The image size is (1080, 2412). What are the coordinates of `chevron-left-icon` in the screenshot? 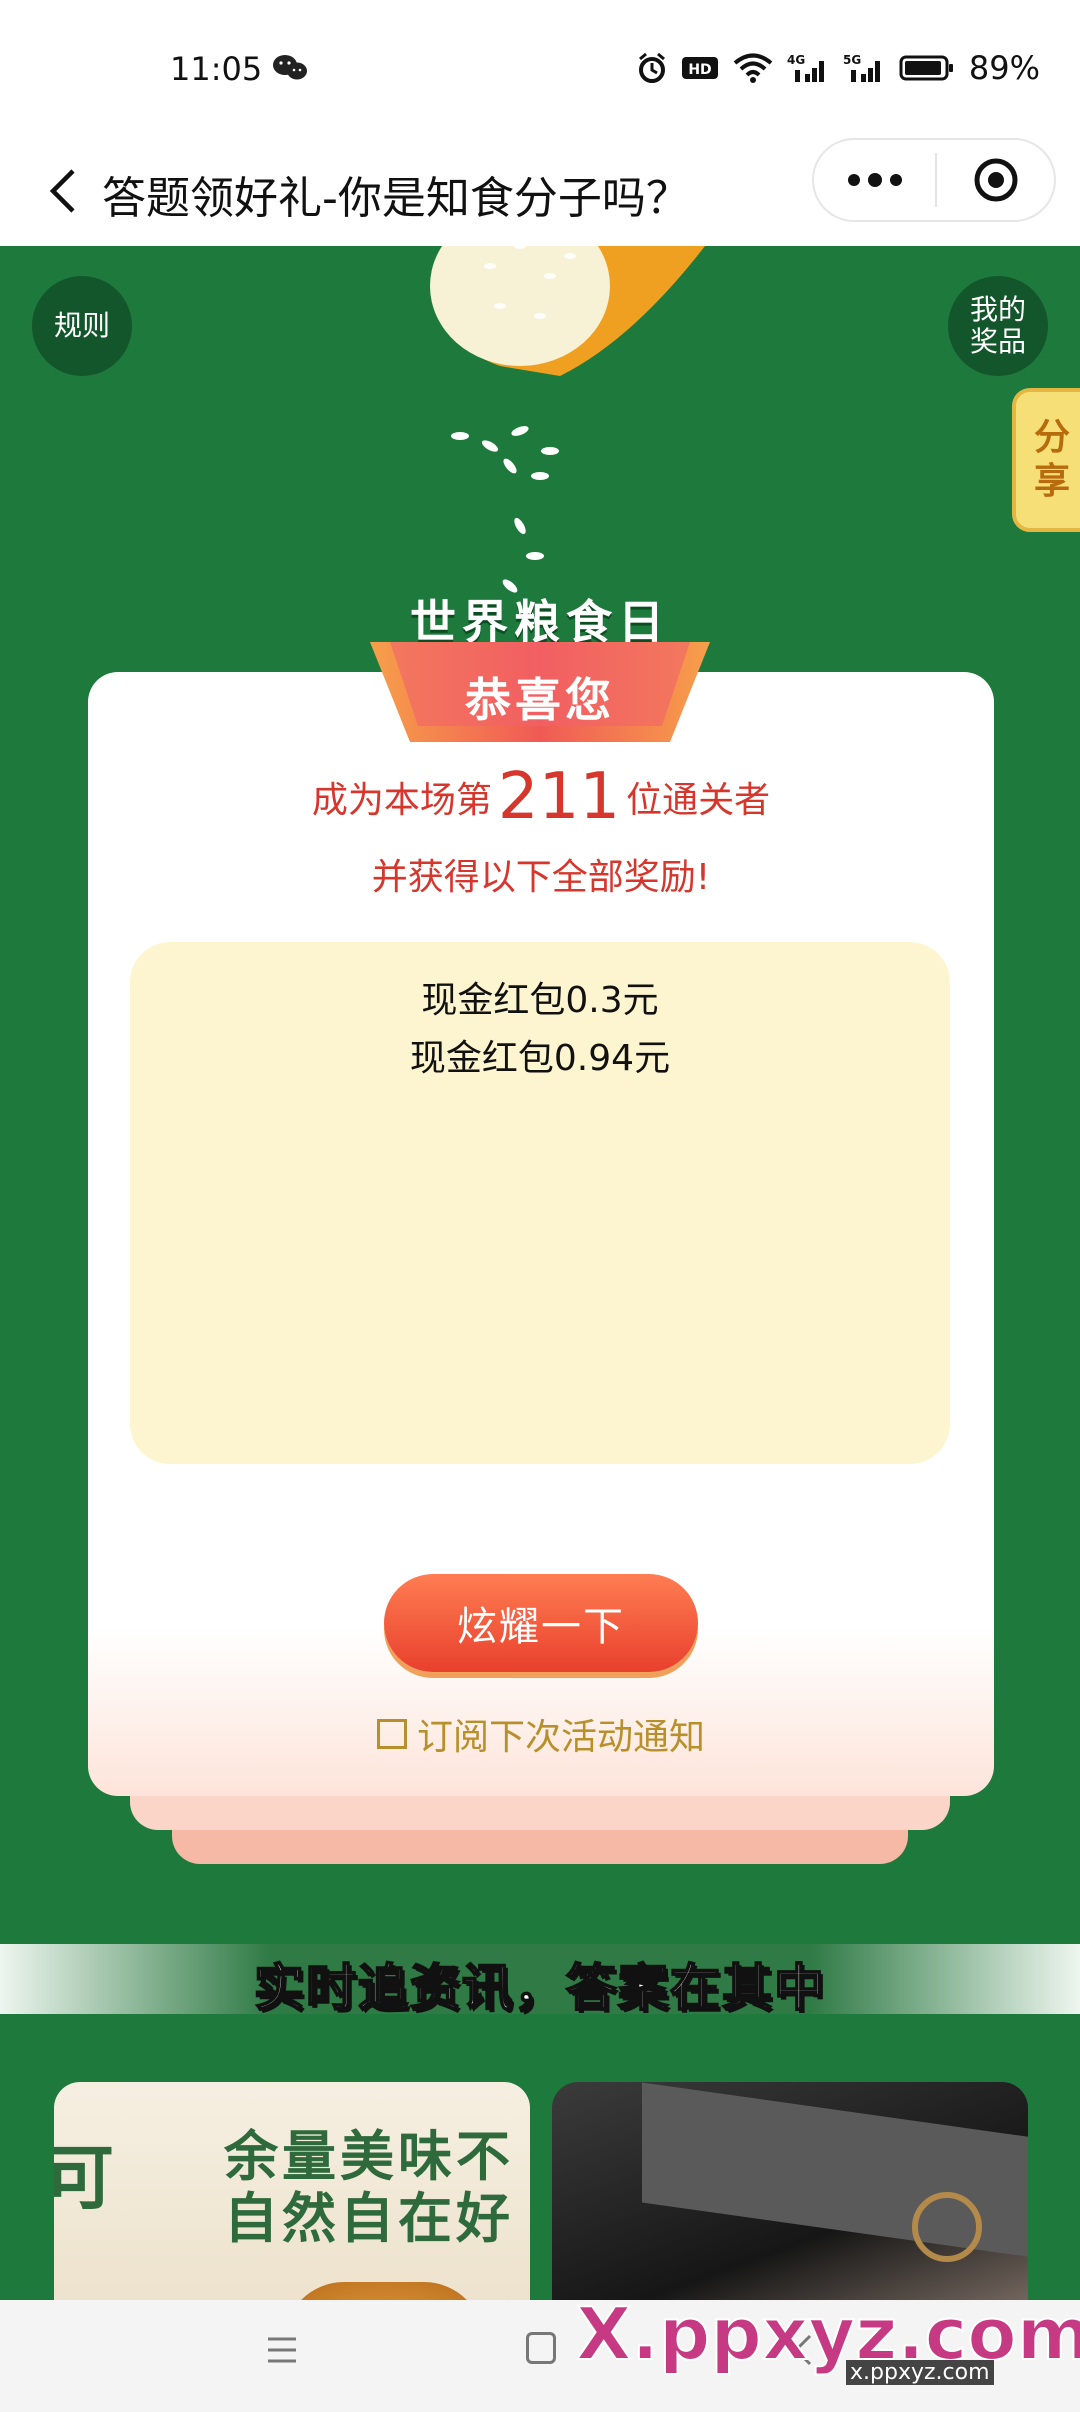 It's located at (62, 191).